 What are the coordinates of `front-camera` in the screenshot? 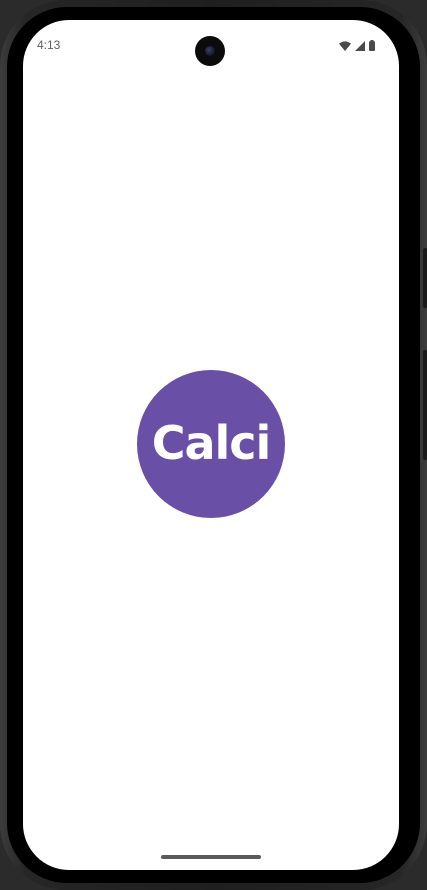 It's located at (210, 51).